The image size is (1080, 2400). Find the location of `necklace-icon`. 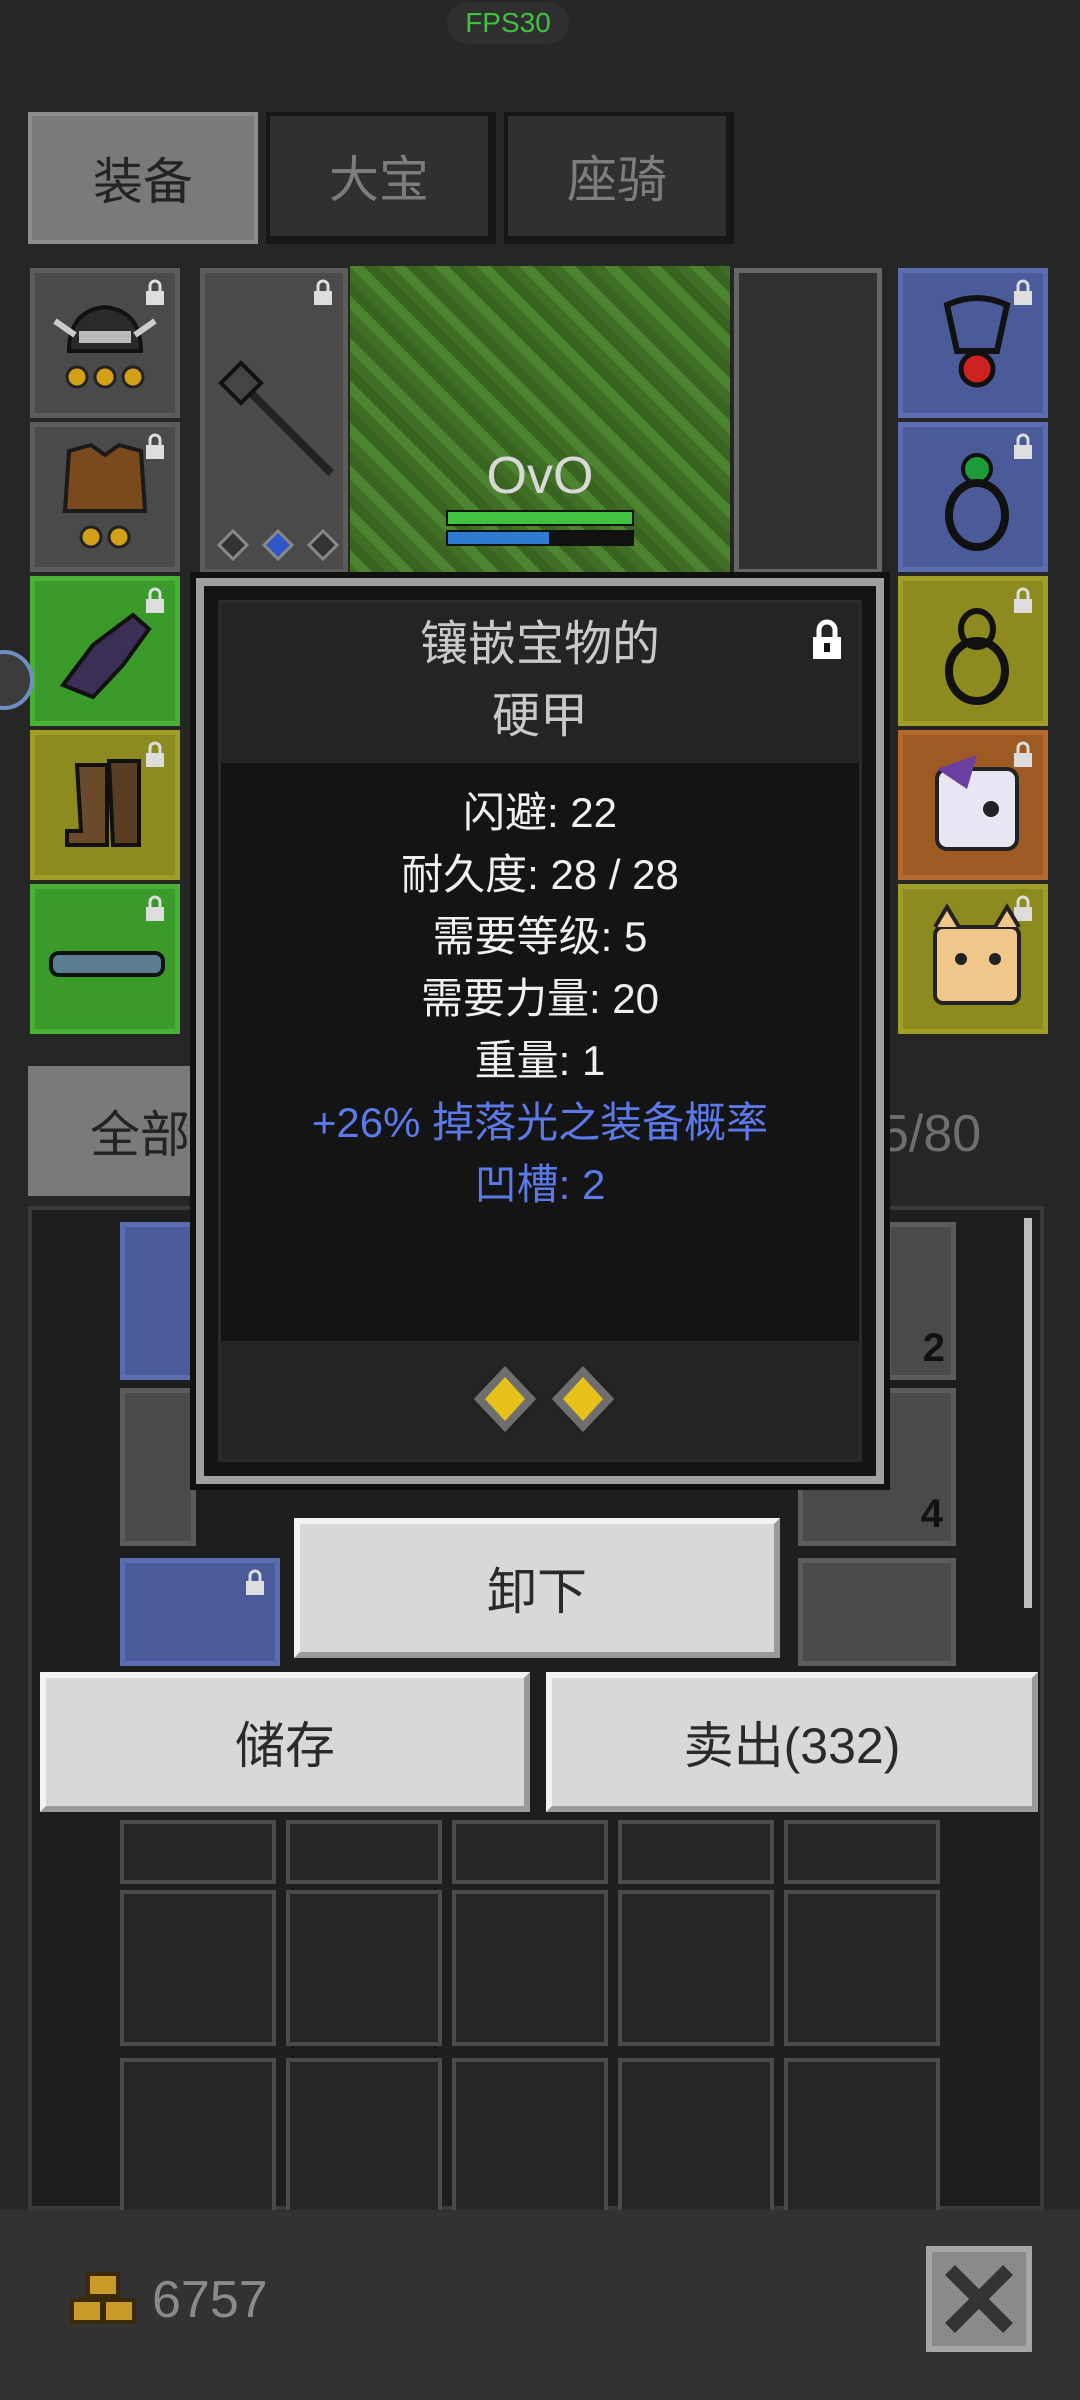

necklace-icon is located at coordinates (977, 341).